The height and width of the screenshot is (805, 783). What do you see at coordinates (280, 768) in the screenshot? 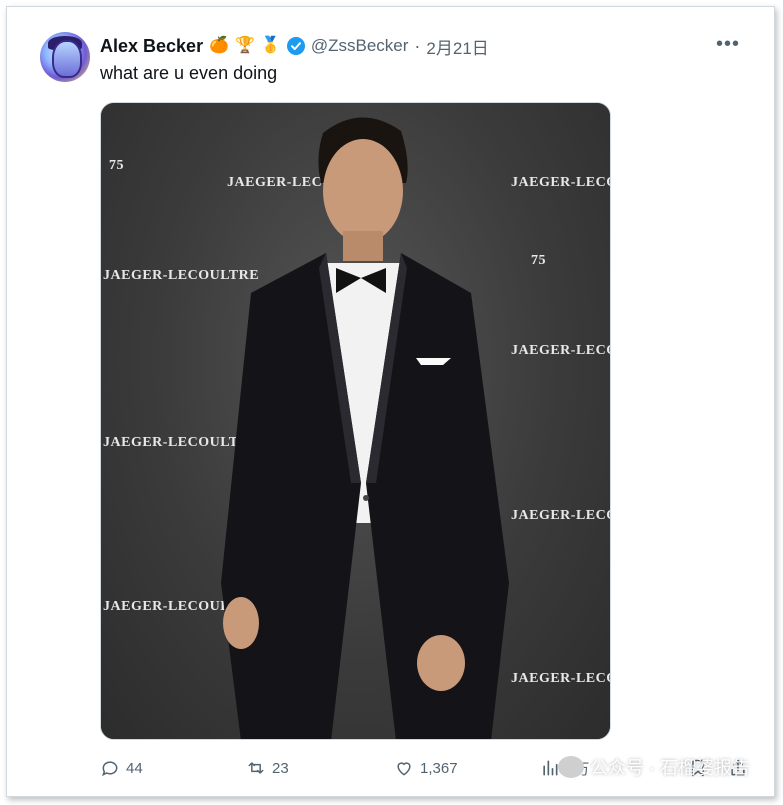
I see `retweet-count: 23` at bounding box center [280, 768].